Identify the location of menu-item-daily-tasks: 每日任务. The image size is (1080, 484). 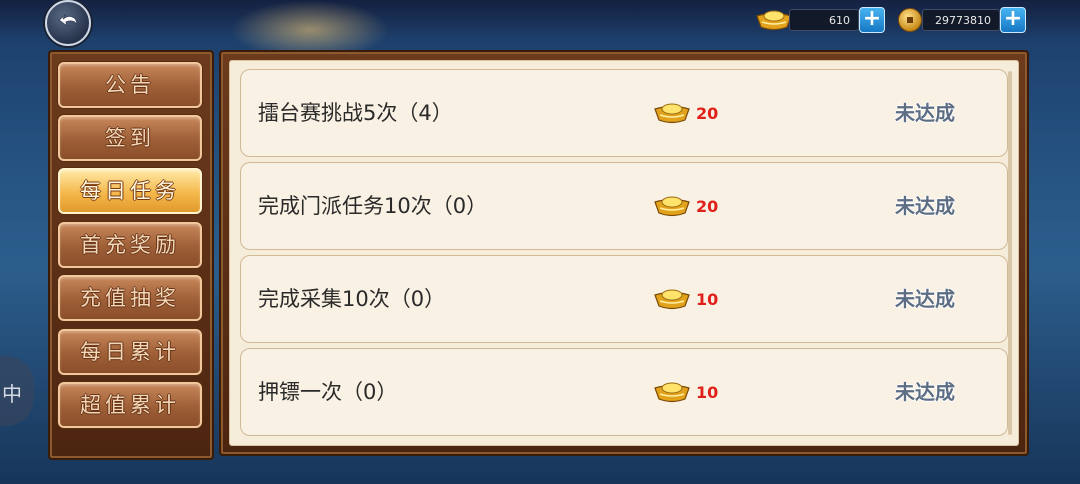
(130, 191).